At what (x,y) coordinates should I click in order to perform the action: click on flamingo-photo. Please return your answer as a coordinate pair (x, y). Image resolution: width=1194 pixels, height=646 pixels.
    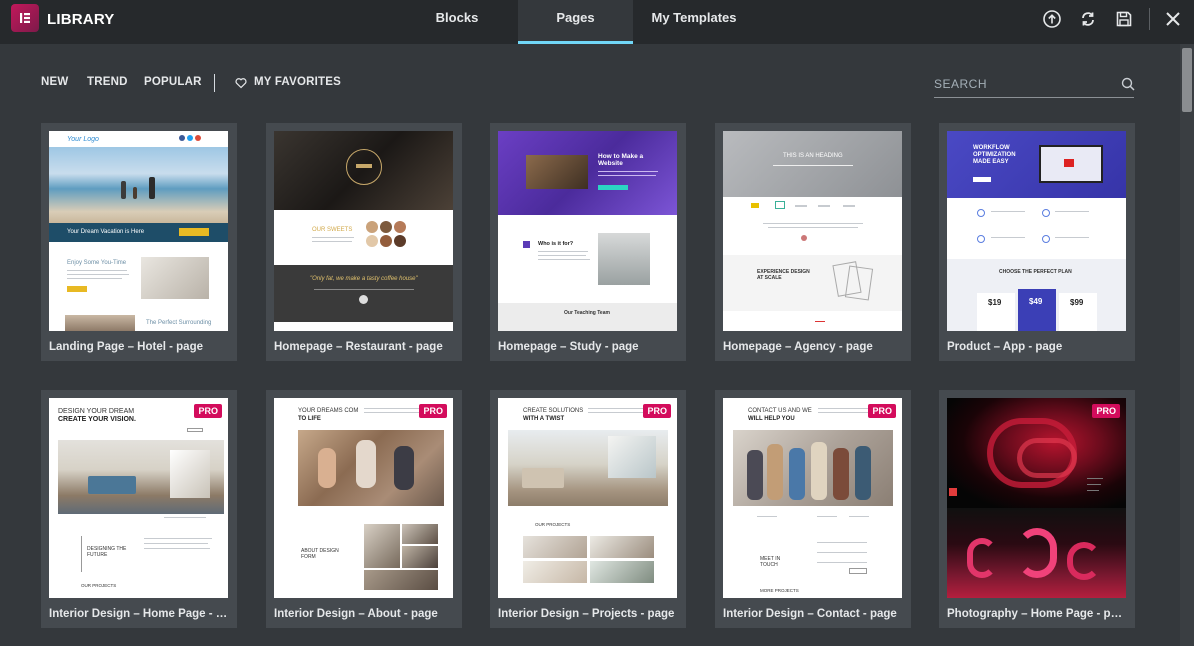
    Looking at the image, I should click on (1036, 553).